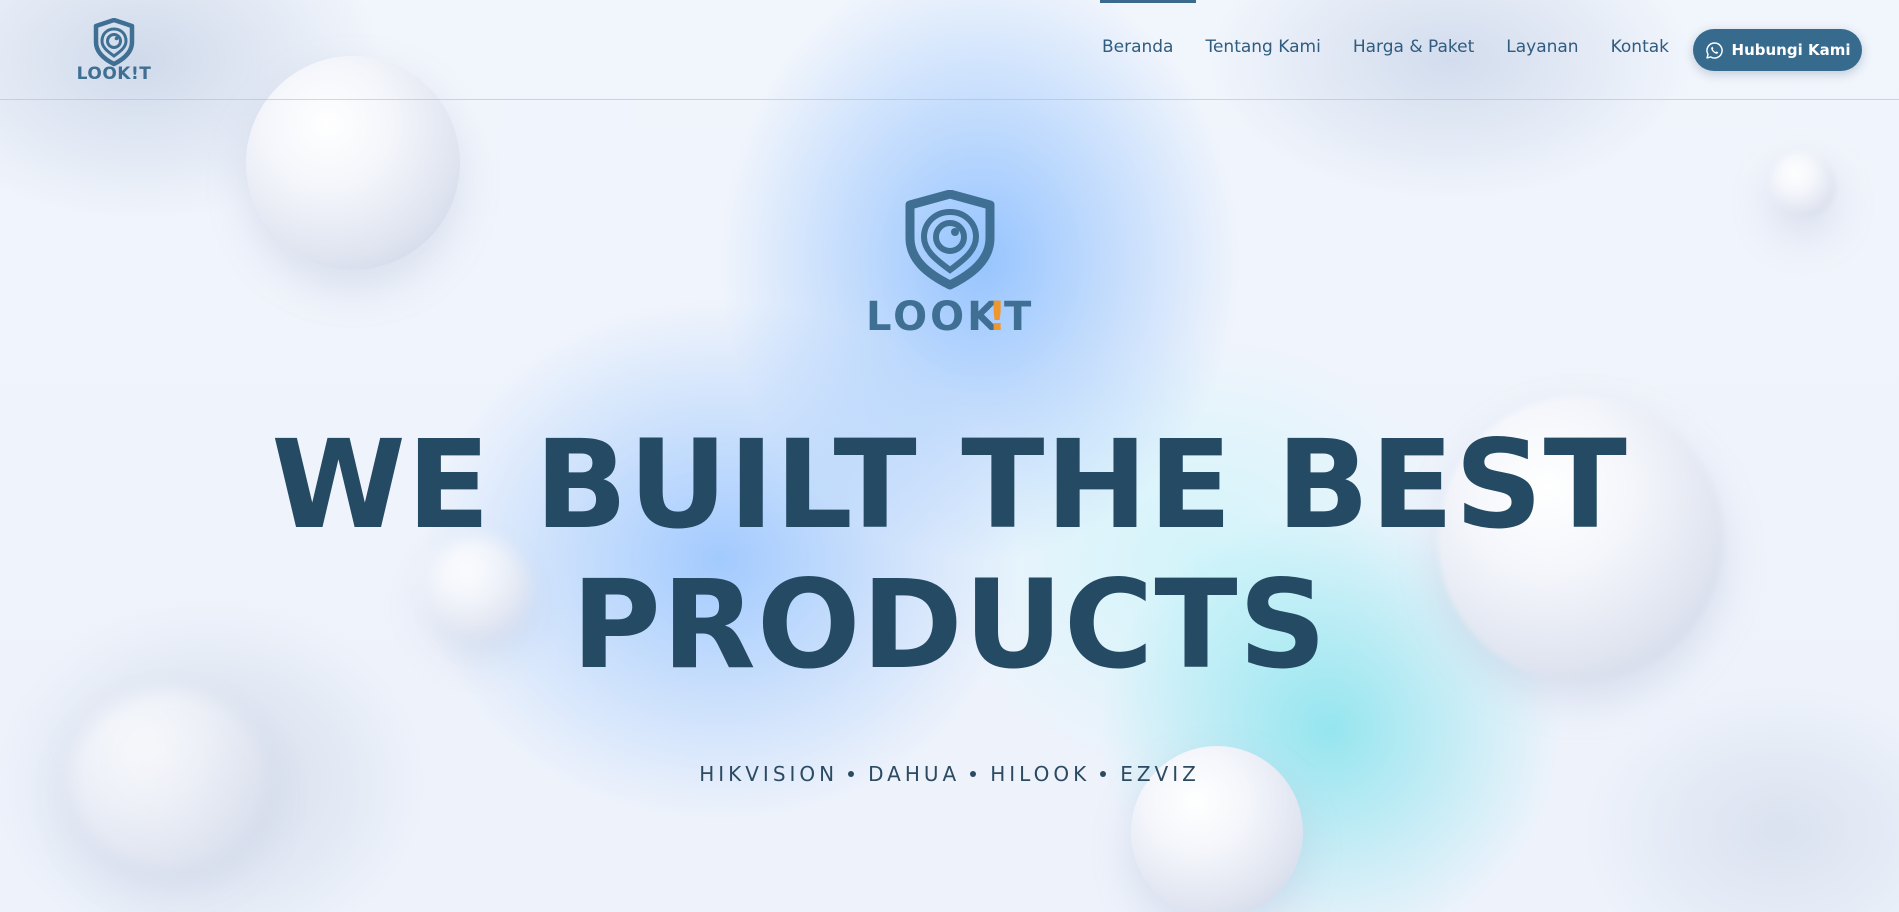  What do you see at coordinates (933, 316) in the screenshot?
I see `svg-text: LOOK` at bounding box center [933, 316].